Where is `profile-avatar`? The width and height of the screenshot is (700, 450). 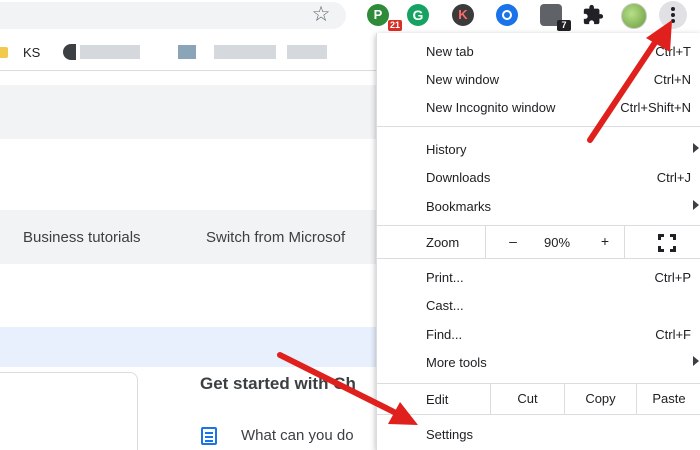 profile-avatar is located at coordinates (634, 16).